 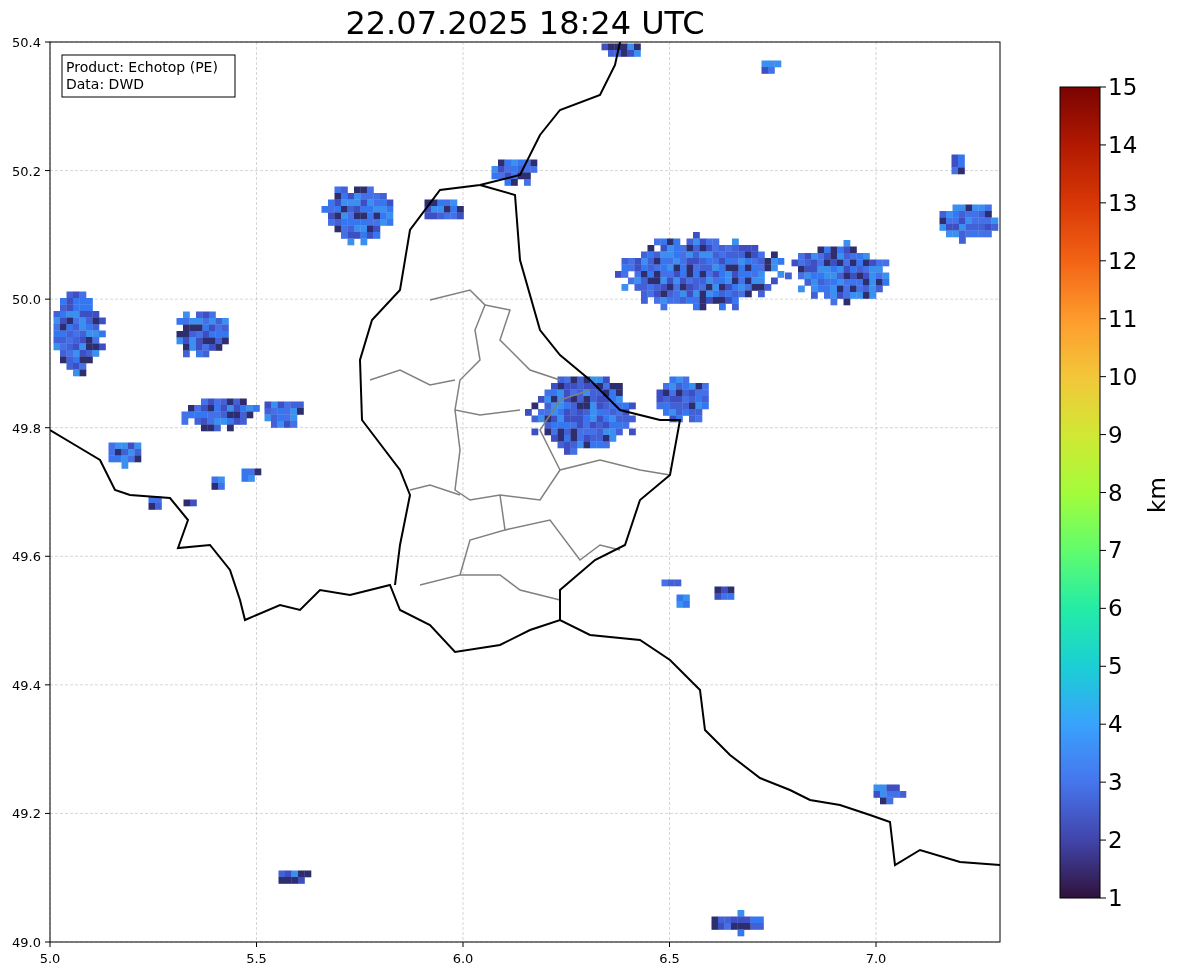 I want to click on tick-label: 49.6, so click(x=26, y=557).